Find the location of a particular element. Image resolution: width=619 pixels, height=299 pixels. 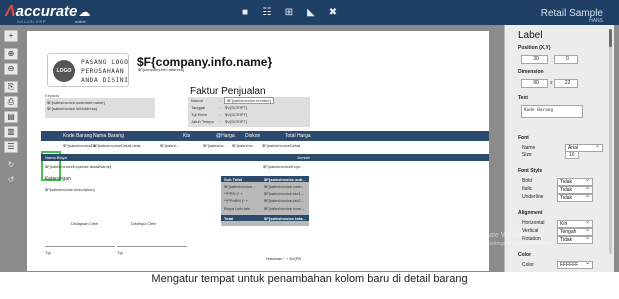

biaya-header-band is located at coordinates (265, 157).